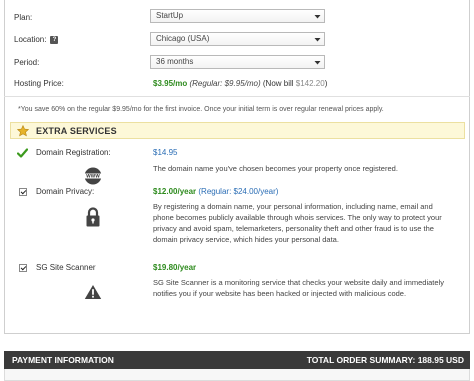  What do you see at coordinates (30, 39) in the screenshot?
I see `location-label: Location:` at bounding box center [30, 39].